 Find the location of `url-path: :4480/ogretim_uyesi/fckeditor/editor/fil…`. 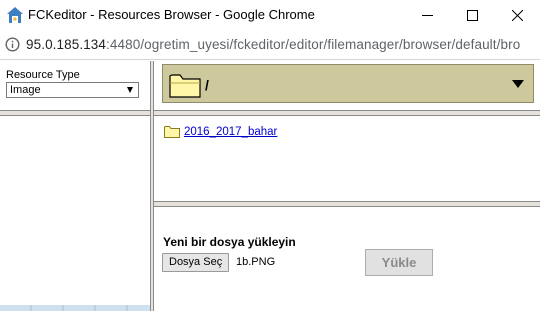

url-path: :4480/ogretim_uyesi/fckeditor/editor/fil… is located at coordinates (313, 44).